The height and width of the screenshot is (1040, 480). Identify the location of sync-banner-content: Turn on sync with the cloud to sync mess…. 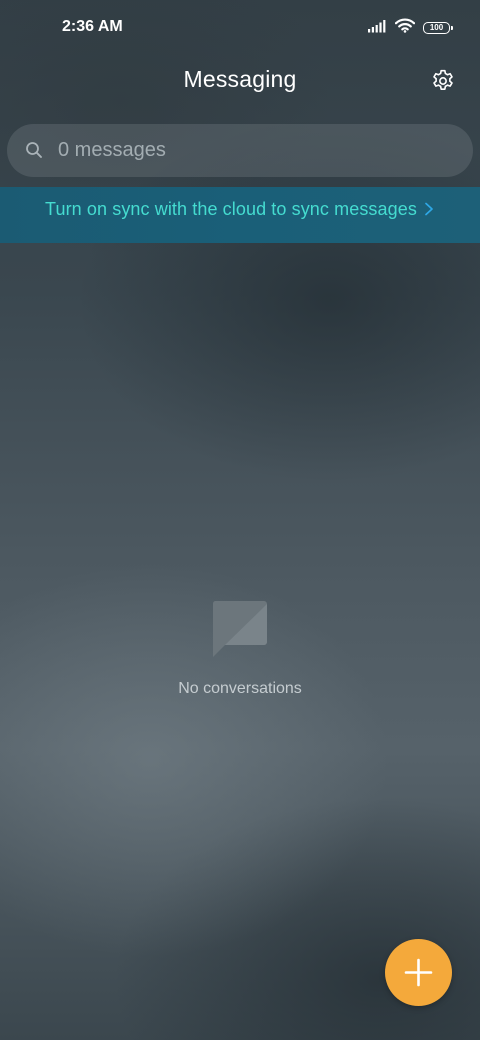
(240, 209).